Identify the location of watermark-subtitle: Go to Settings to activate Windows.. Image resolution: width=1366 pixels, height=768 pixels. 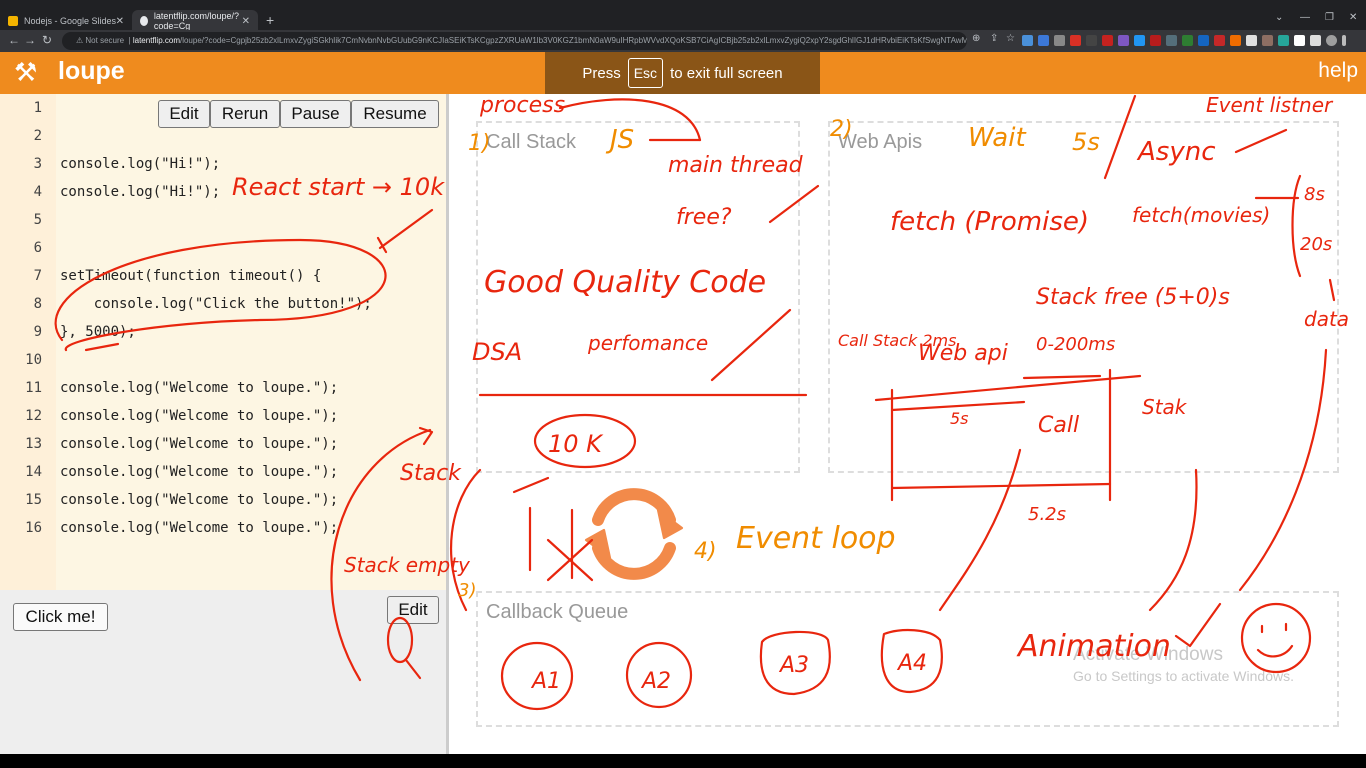
(1183, 676).